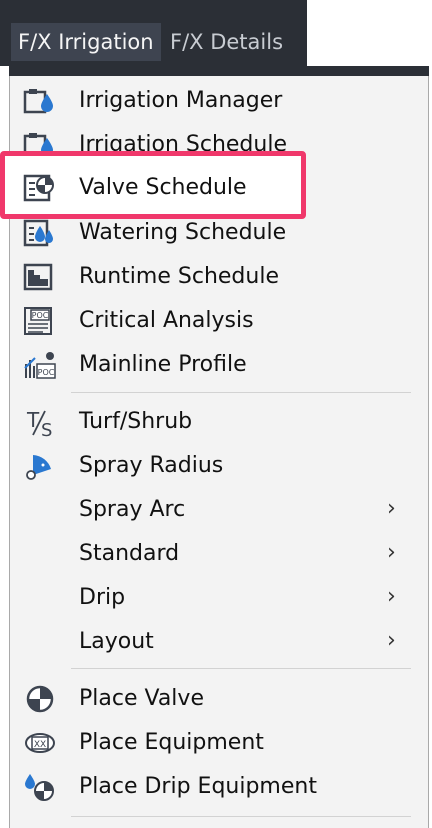 This screenshot has width=432, height=828. Describe the element at coordinates (132, 509) in the screenshot. I see `menu-item-label: Spray Arc` at that location.